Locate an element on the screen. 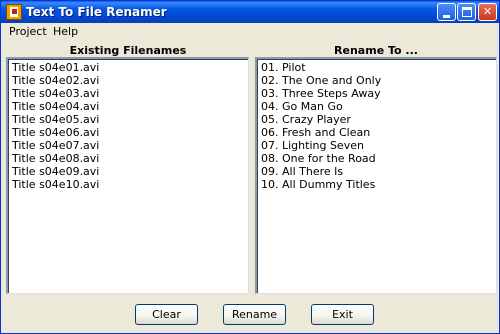 Image resolution: width=500 pixels, height=334 pixels. rename-title-list-item: 07. Lighting Seven is located at coordinates (312, 145).